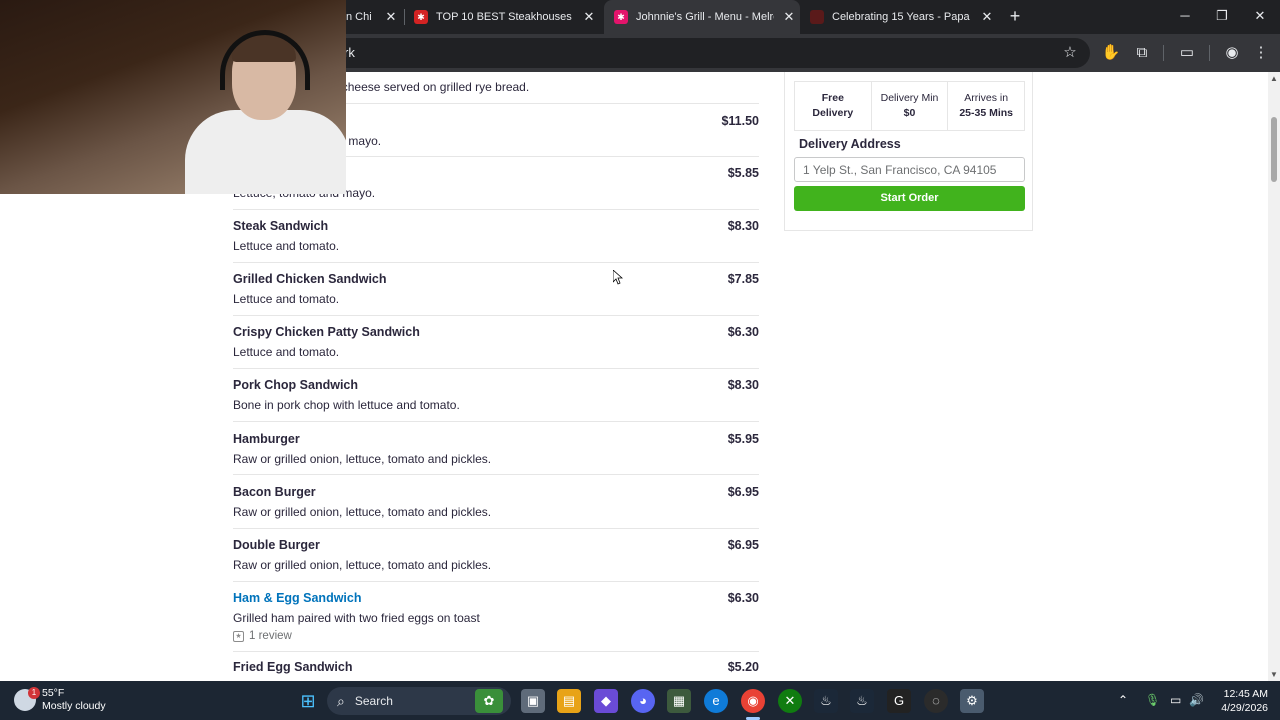  Describe the element at coordinates (1187, 53) in the screenshot. I see `tab-search-icon: ▭` at that location.